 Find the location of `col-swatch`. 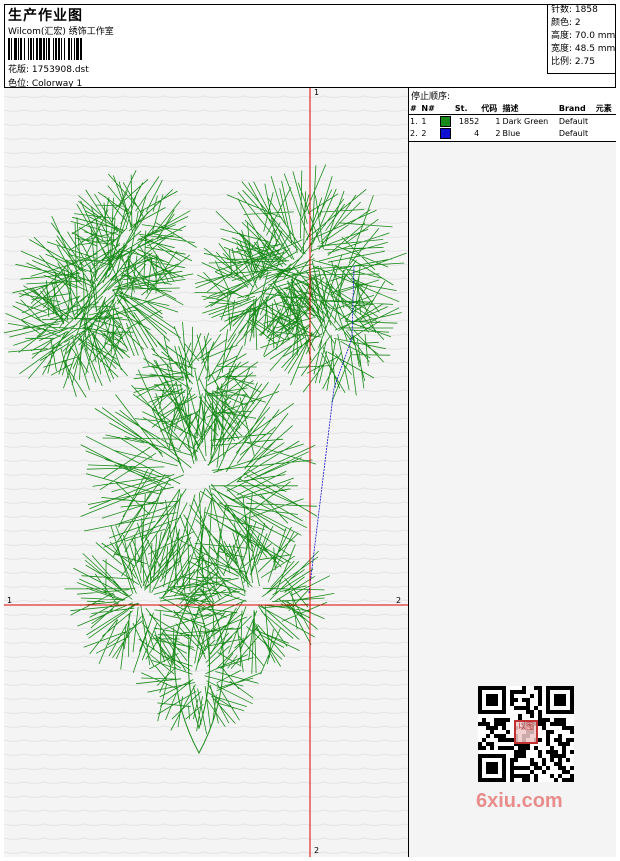

col-swatch is located at coordinates (446, 109).